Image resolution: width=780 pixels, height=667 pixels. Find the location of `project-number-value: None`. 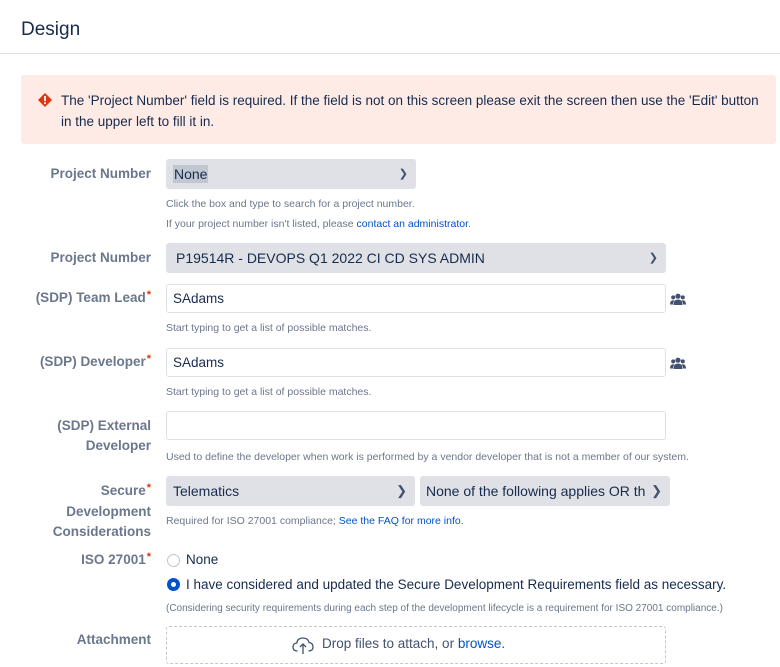

project-number-value: None is located at coordinates (191, 174).